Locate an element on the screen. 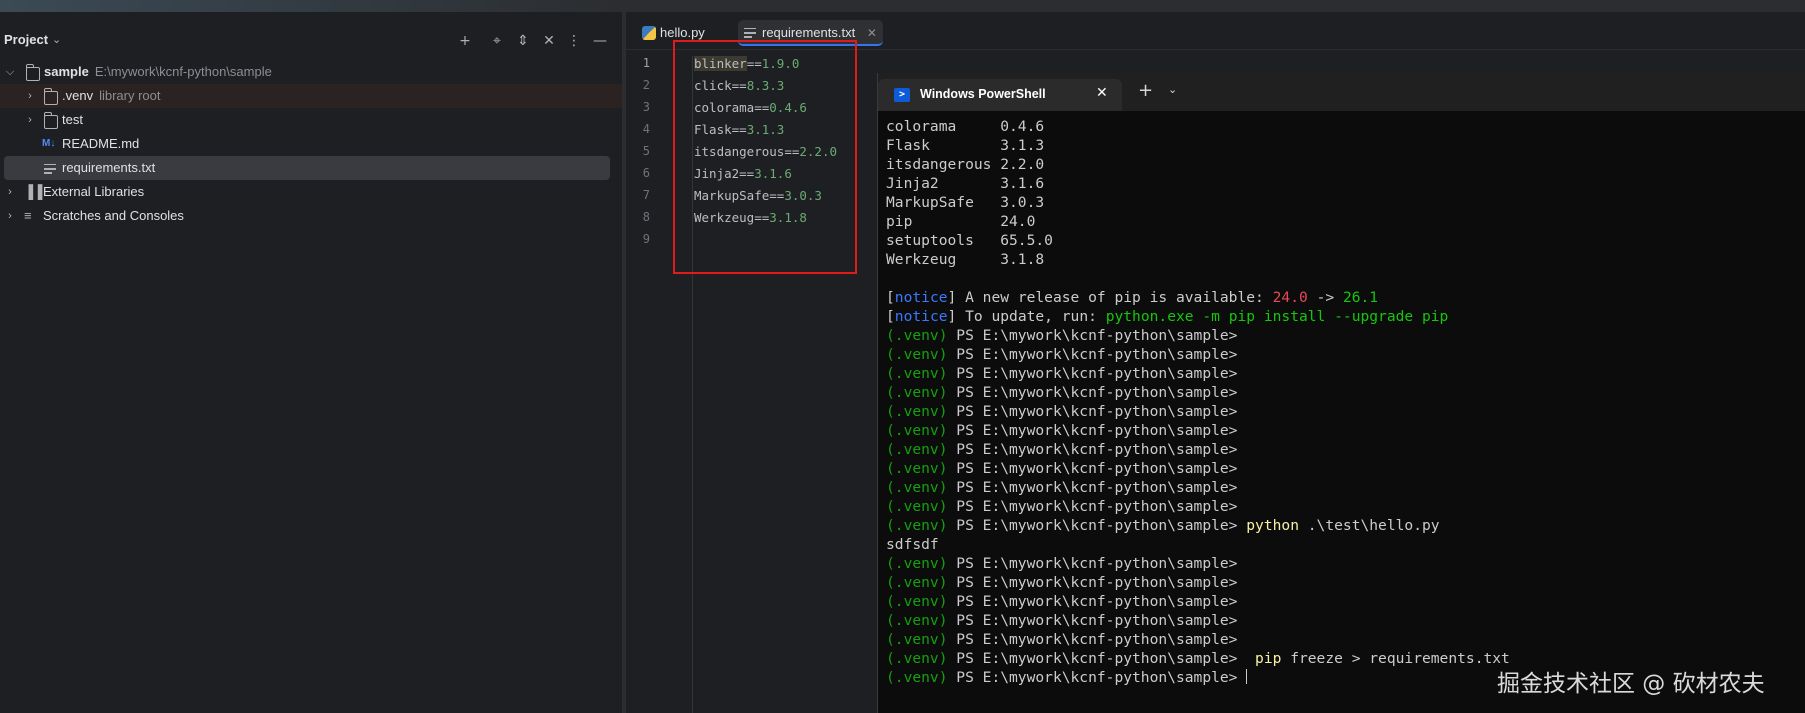  package-row: setuptools 65.5.0 is located at coordinates (969, 240).